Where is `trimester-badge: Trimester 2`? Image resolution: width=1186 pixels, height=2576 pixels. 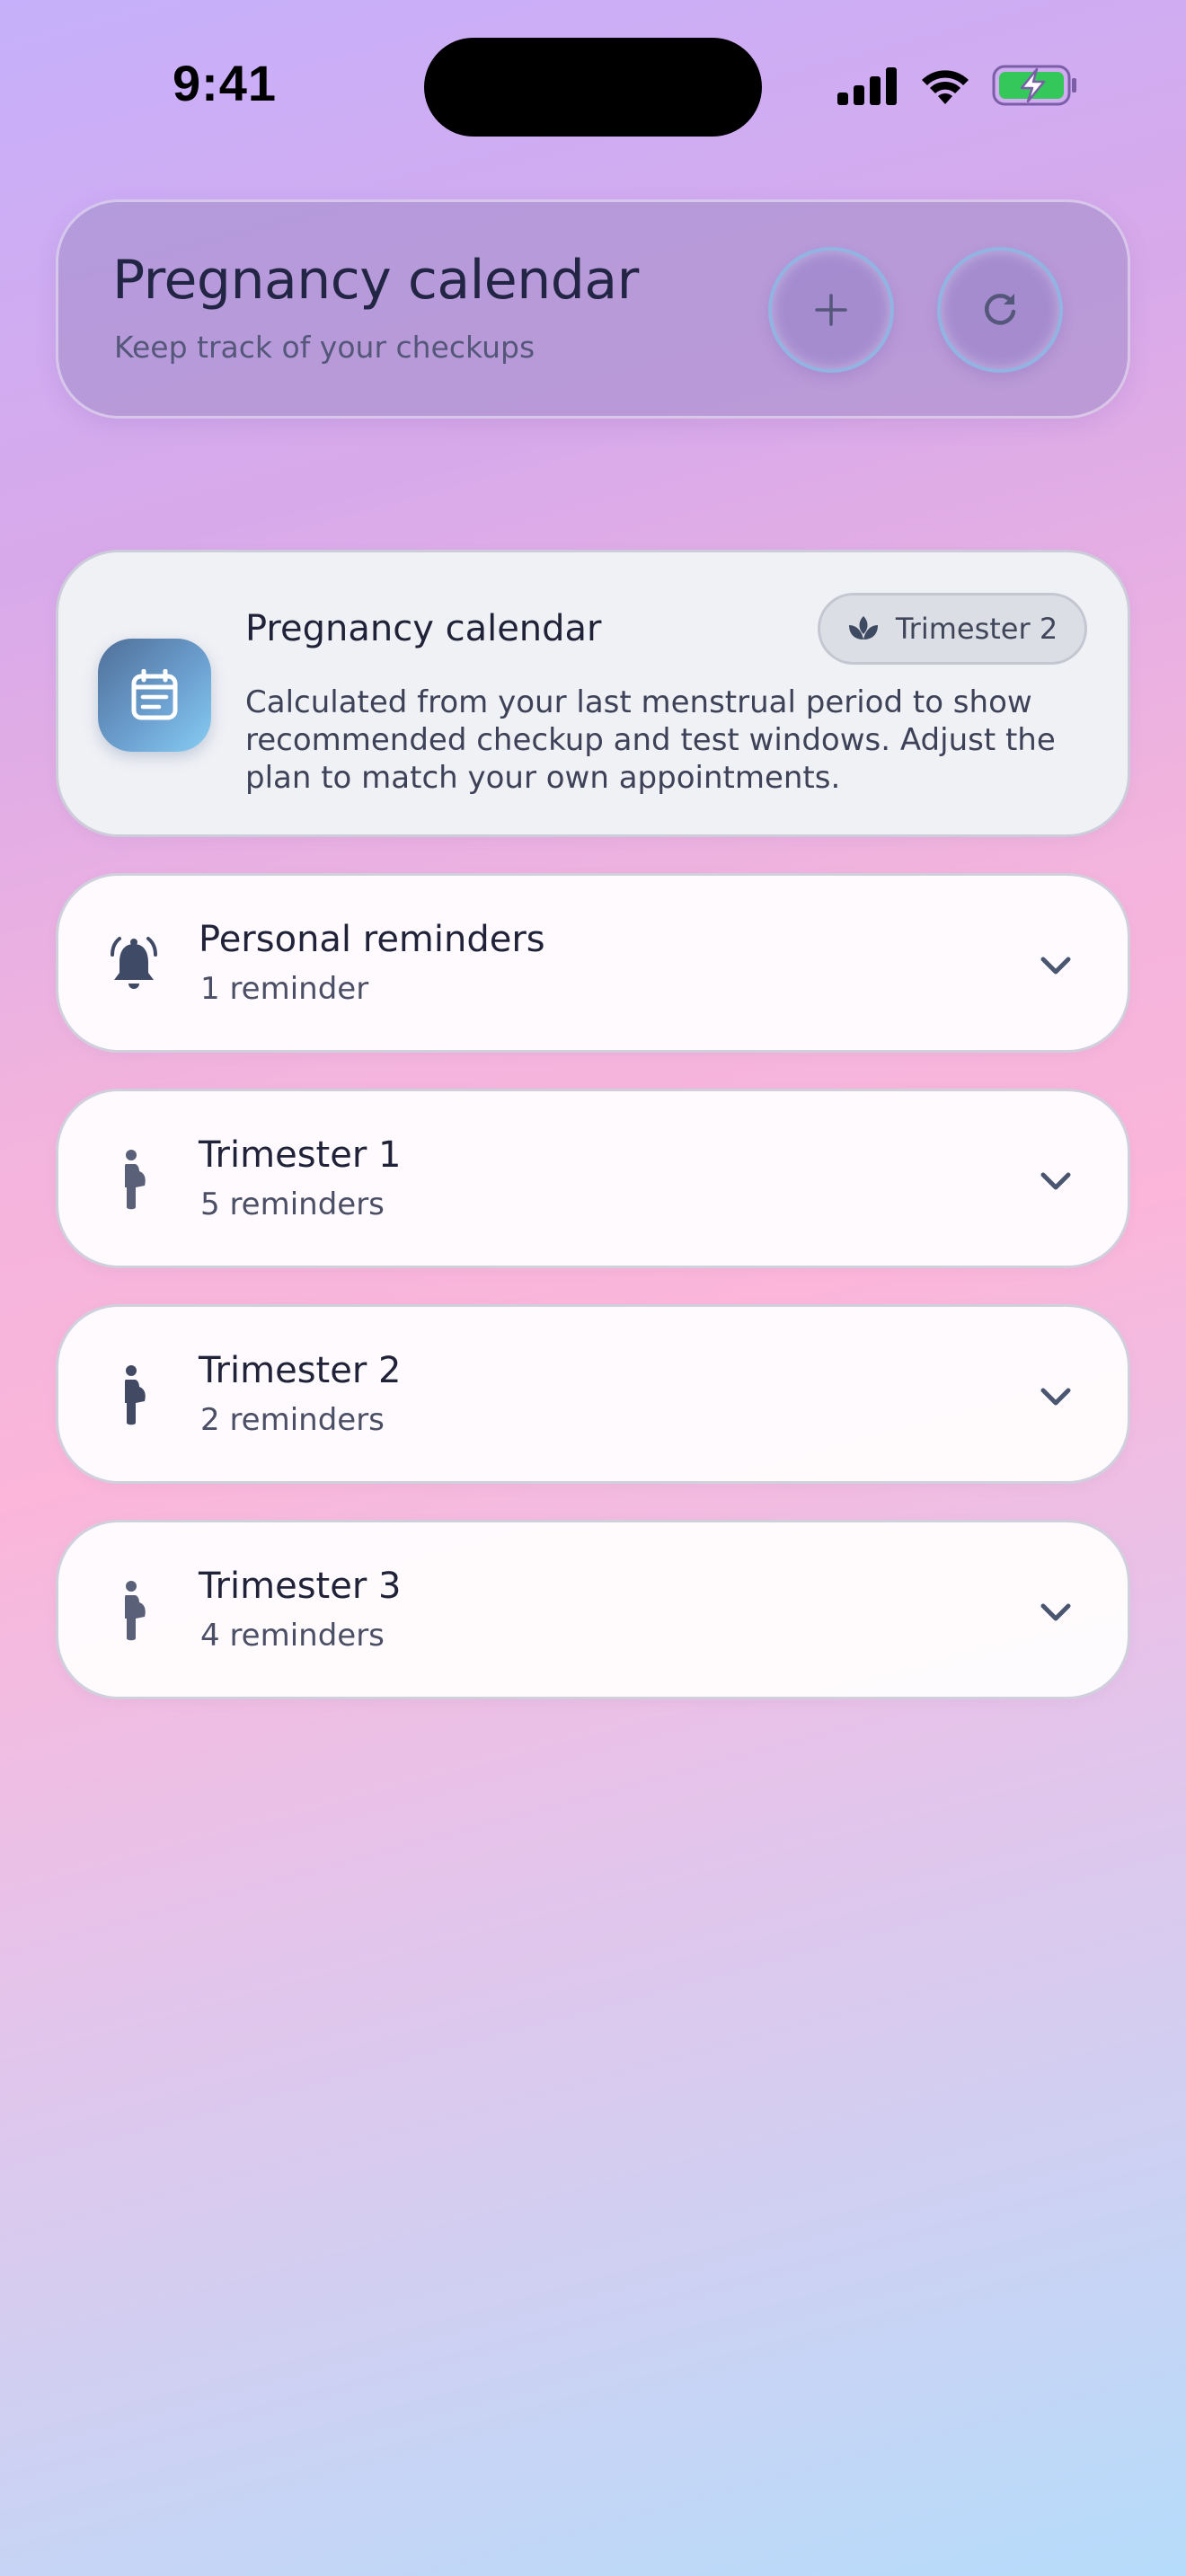 trimester-badge: Trimester 2 is located at coordinates (952, 629).